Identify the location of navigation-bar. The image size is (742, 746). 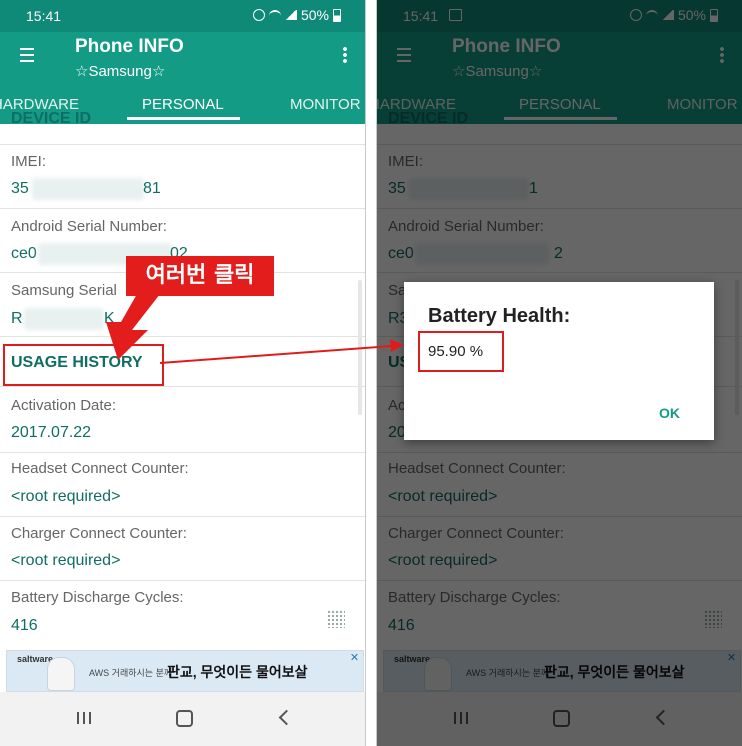
(182, 719).